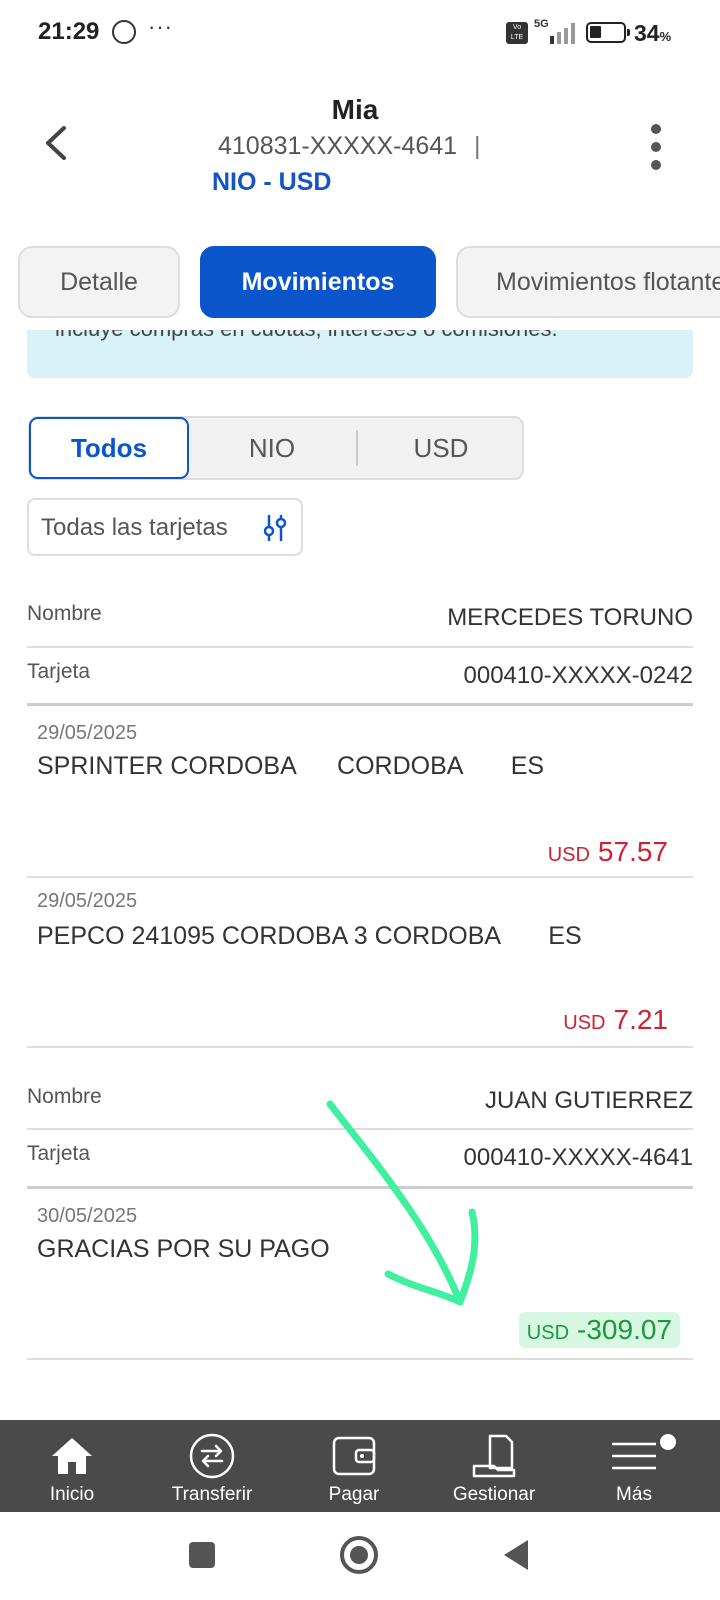  I want to click on battery-icon, so click(608, 32).